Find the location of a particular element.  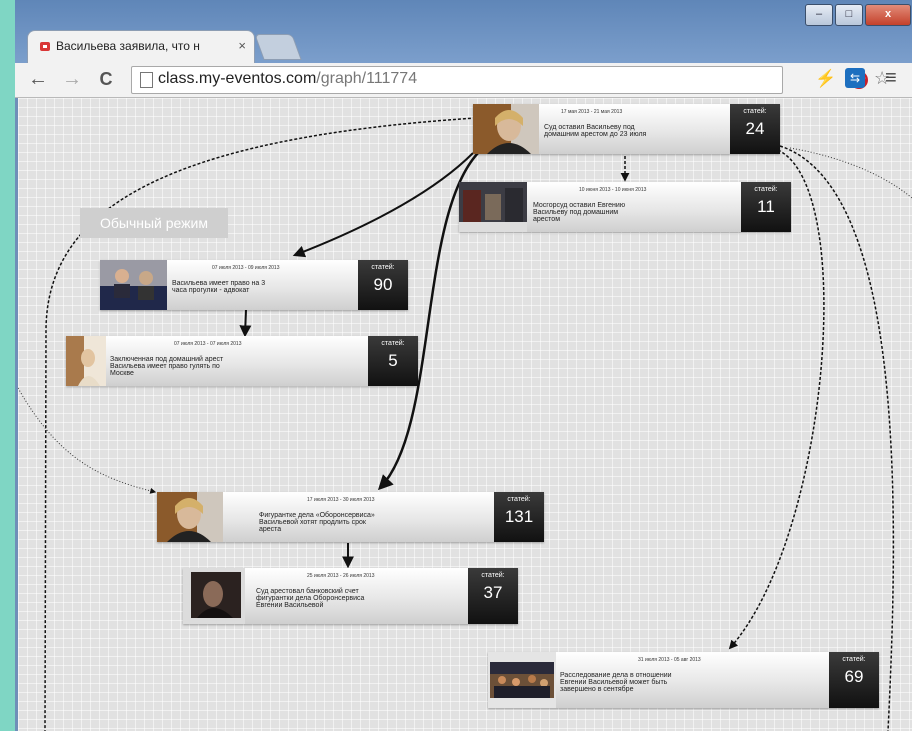

event-date: 25 июля 2013 - 26 июля 2013 is located at coordinates (341, 576).